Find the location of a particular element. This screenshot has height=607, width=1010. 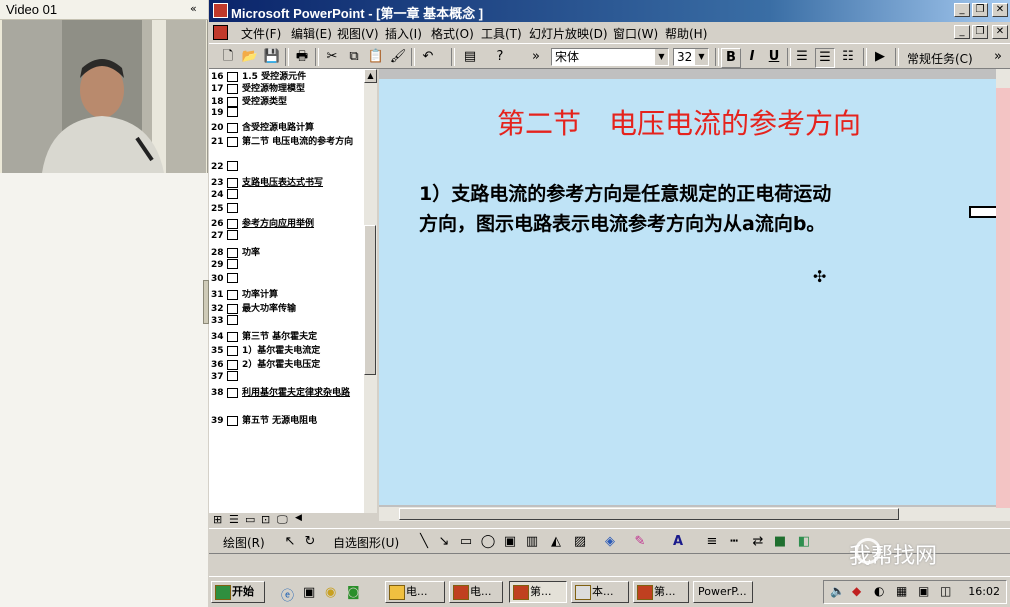

restore-button: ❐ is located at coordinates (980, 10).